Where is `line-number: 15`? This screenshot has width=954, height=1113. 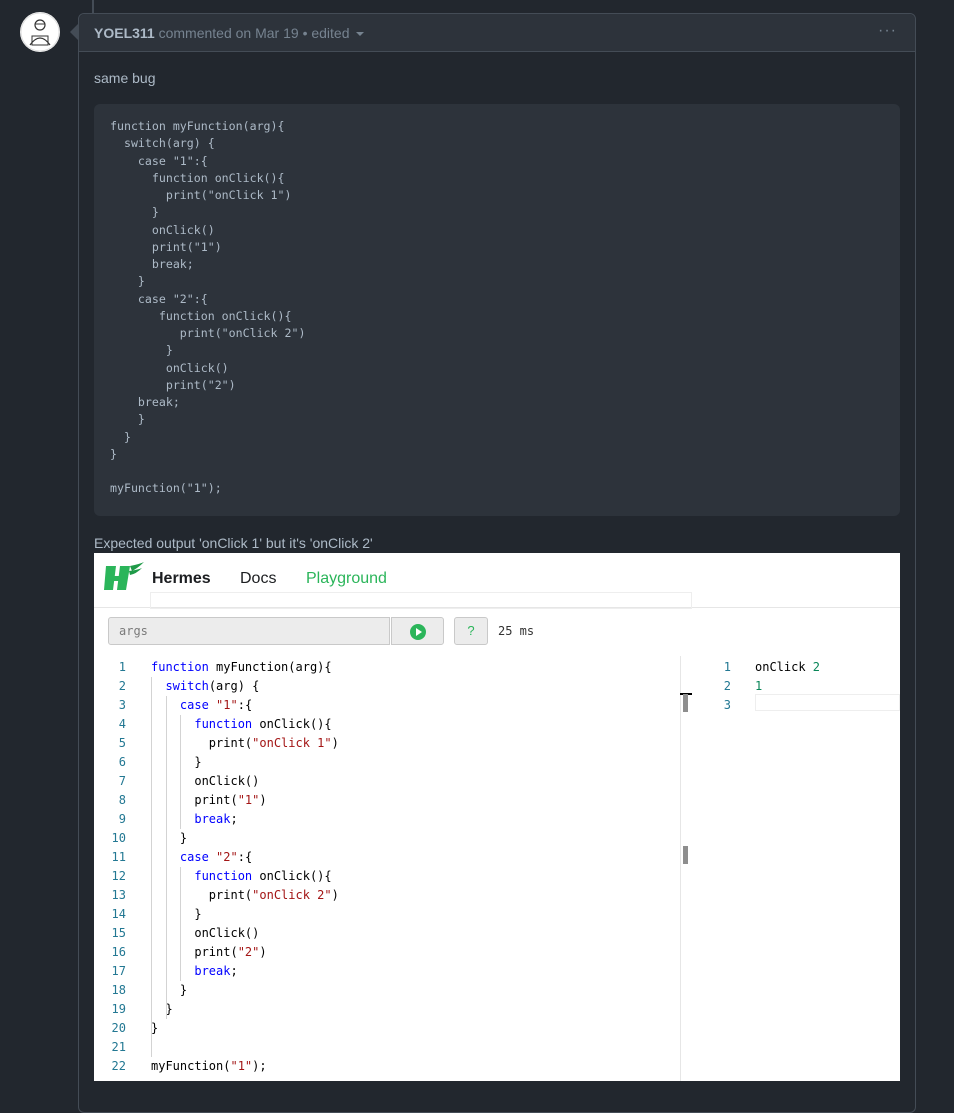
line-number: 15 is located at coordinates (118, 933).